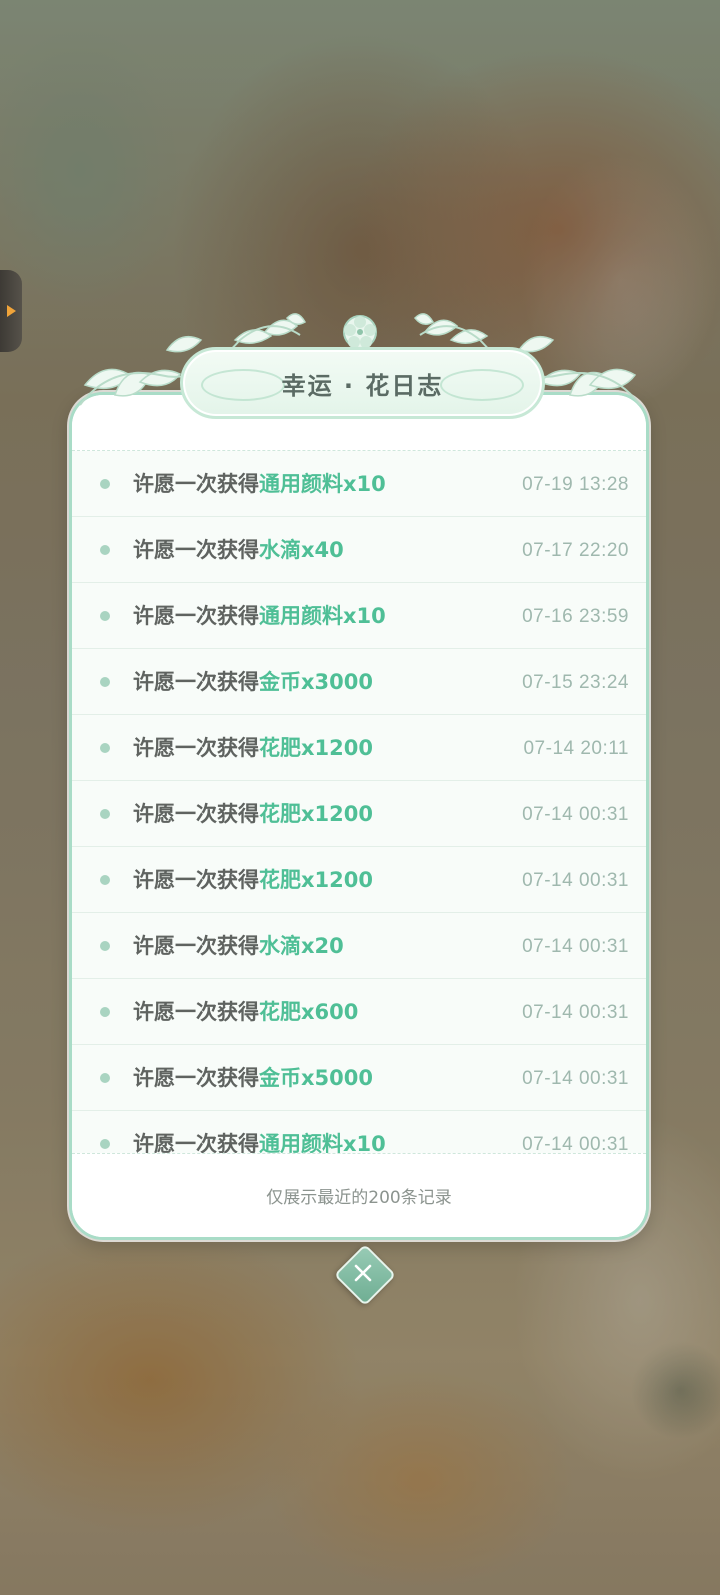  I want to click on list-item: 许愿一次获得花肥x600 07-14 00:31, so click(359, 1012).